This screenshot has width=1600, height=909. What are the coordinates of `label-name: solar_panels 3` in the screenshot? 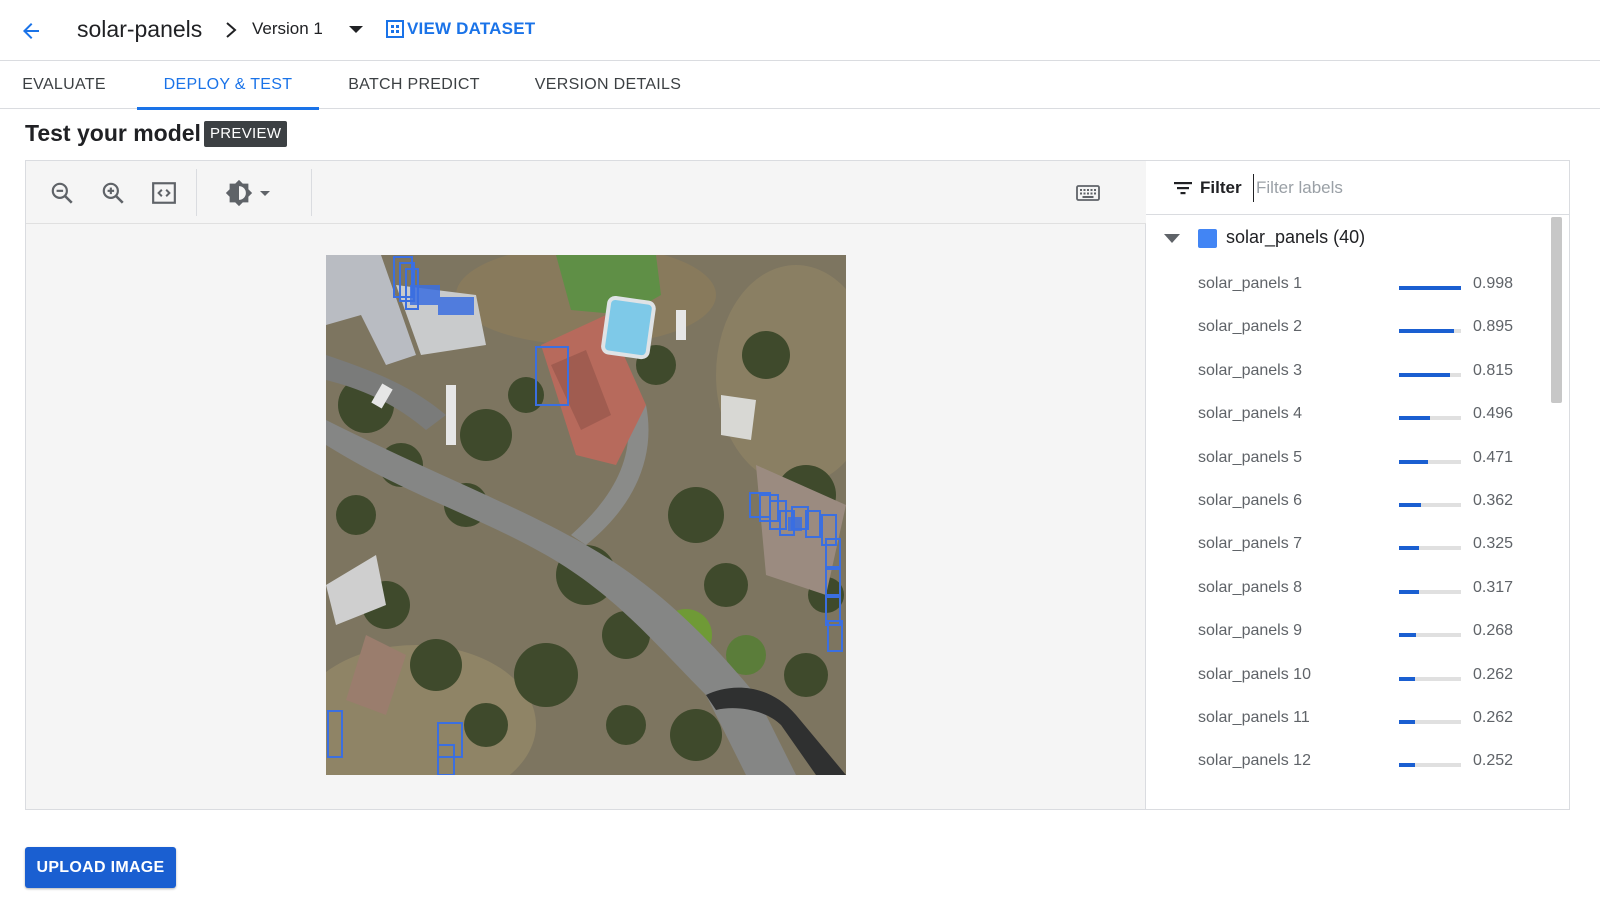 It's located at (1250, 370).